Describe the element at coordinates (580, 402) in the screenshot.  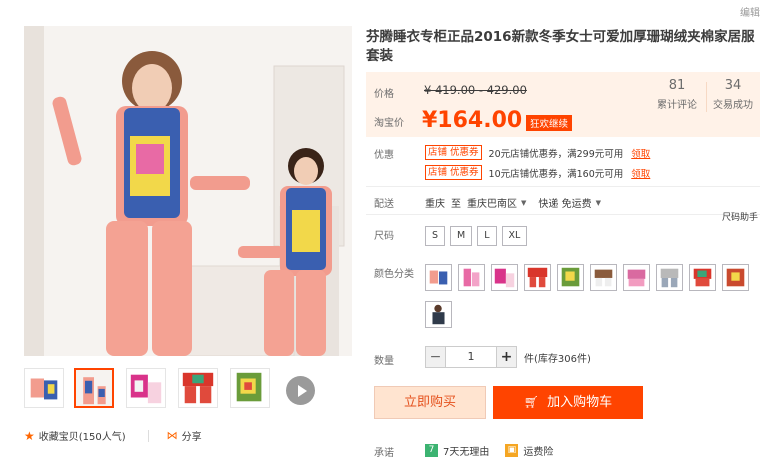
I see `add-to-cart-label: 加入购物车` at that location.